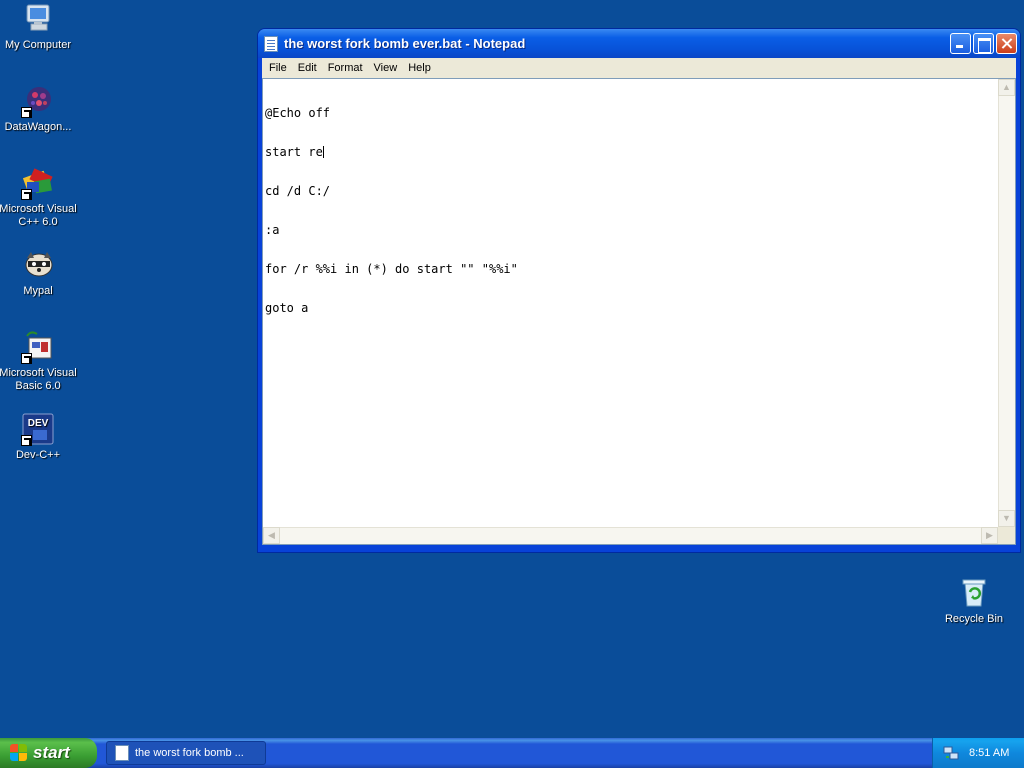 This screenshot has width=1024, height=768. Describe the element at coordinates (1006, 87) in the screenshot. I see `scroll-up-button: ▲` at that location.